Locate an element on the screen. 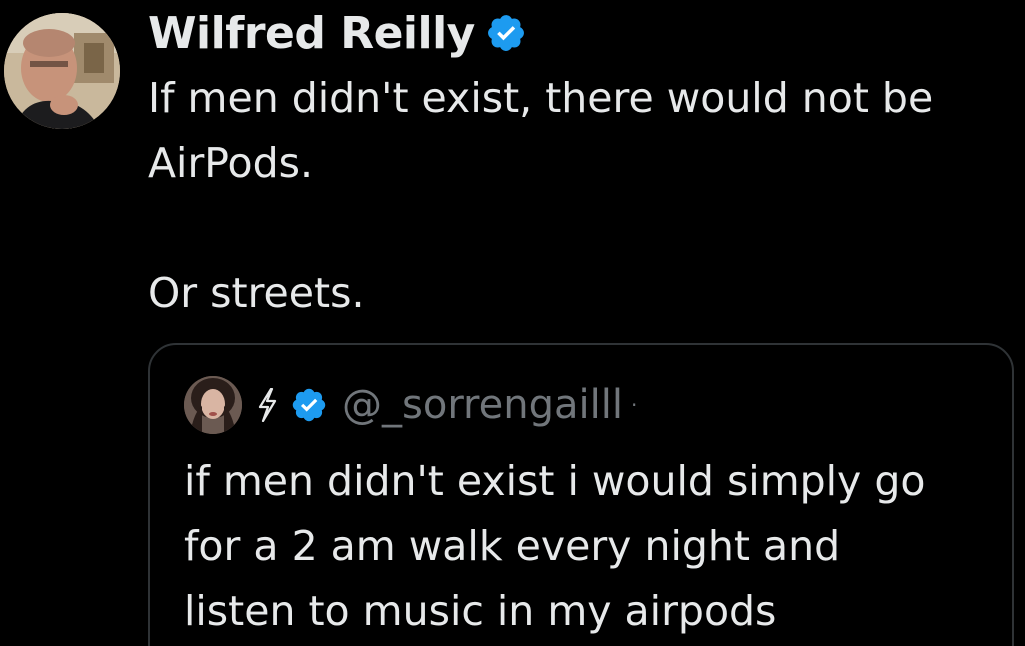 This screenshot has height=646, width=1025. lightning-bolt-icon is located at coordinates (267, 405).